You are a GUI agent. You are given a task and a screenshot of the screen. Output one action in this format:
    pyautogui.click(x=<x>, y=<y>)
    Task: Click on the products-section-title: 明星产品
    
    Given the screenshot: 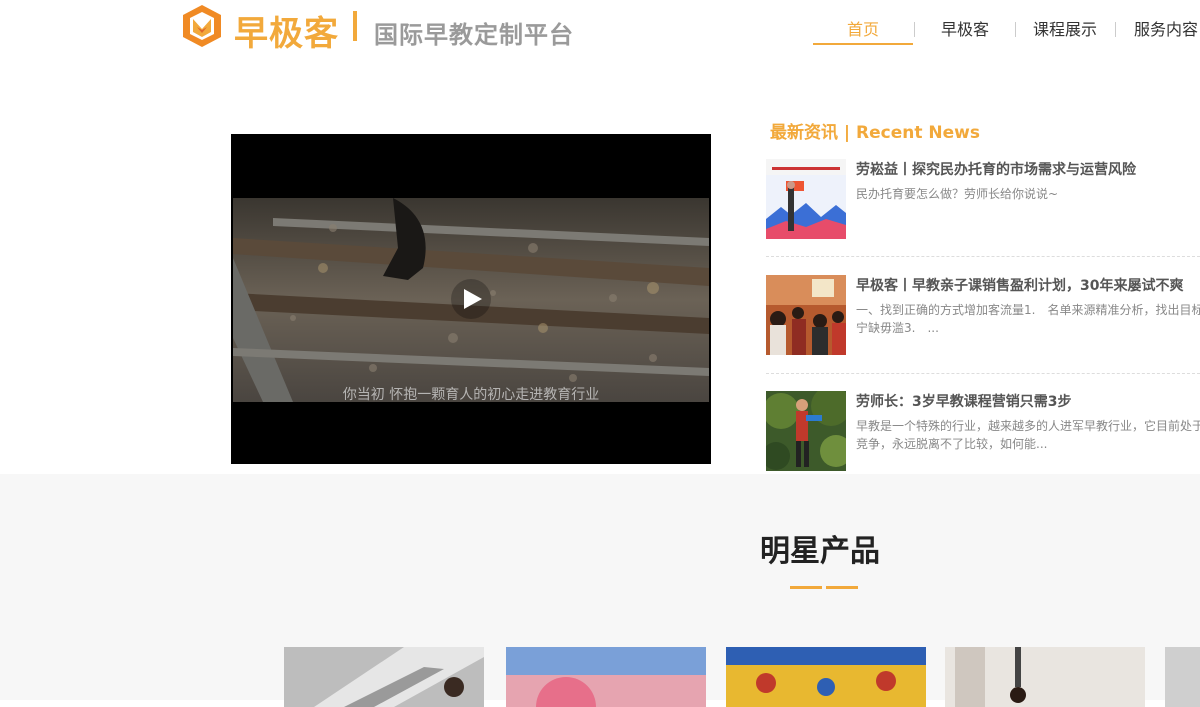 What is the action you would take?
    pyautogui.click(x=820, y=551)
    